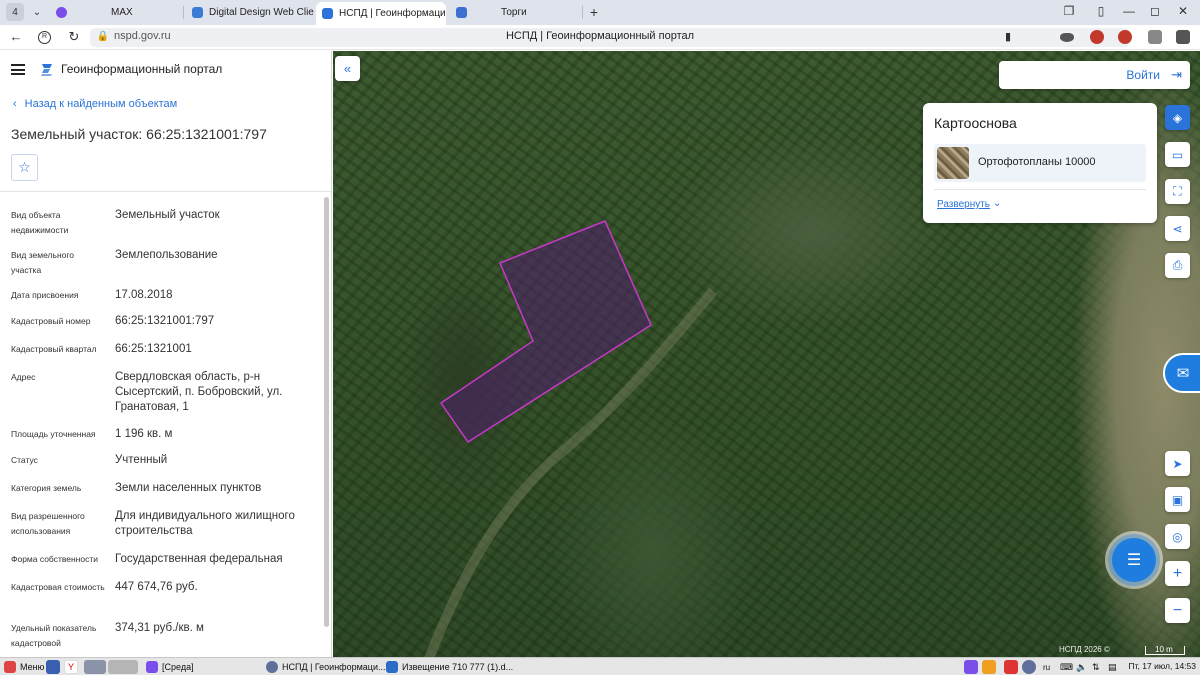 The width and height of the screenshot is (1200, 675). Describe the element at coordinates (1177, 191) in the screenshot. I see `select-area-button: ⛶` at that location.